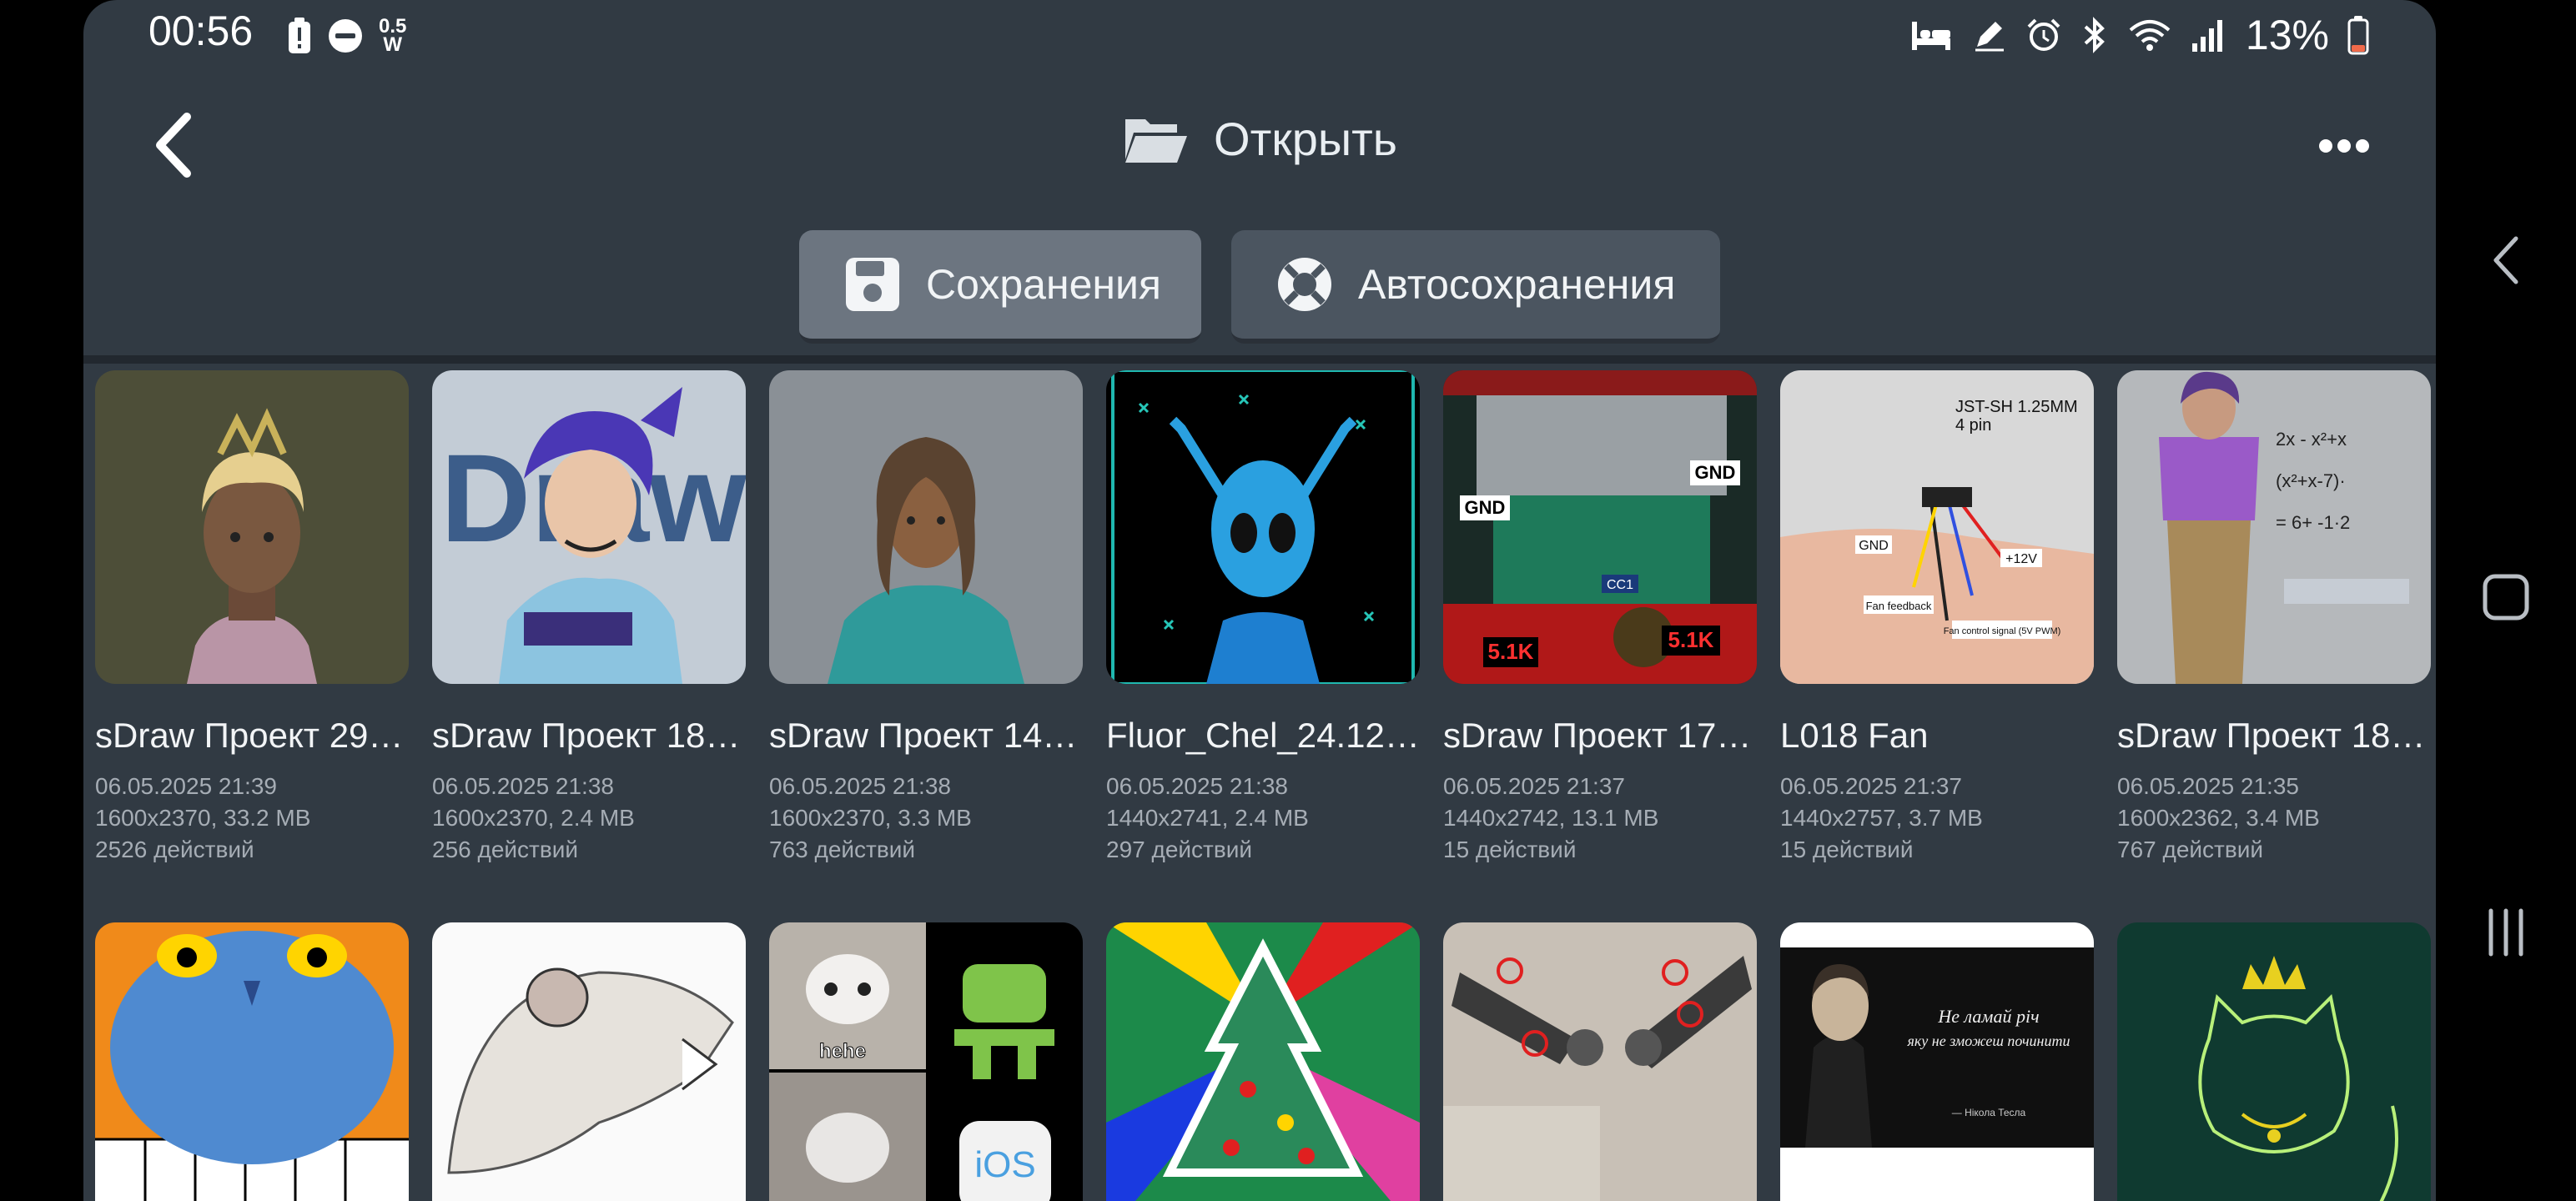 Image resolution: width=2576 pixels, height=1201 pixels. What do you see at coordinates (1988, 1041) in the screenshot?
I see `thumbnail-text: яку не зможеш починити` at bounding box center [1988, 1041].